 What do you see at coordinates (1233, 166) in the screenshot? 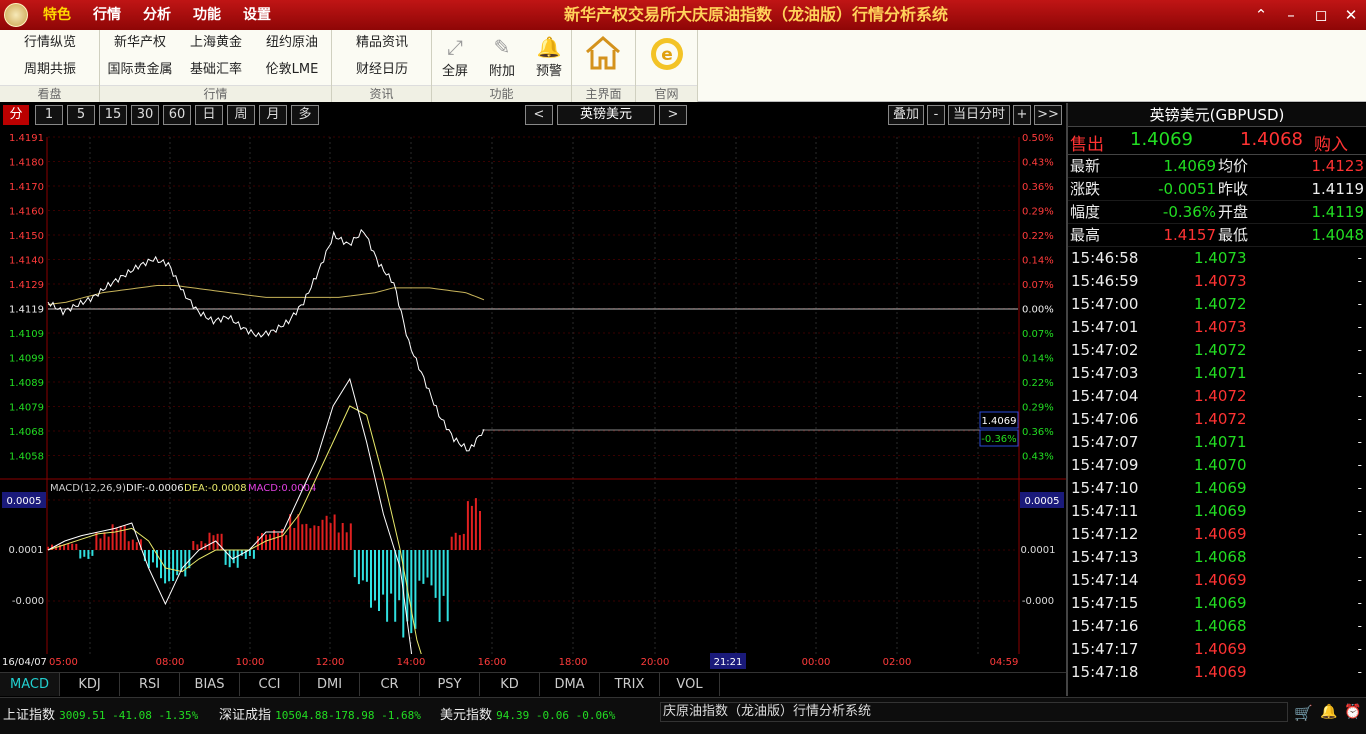
I see `stat-label: 均价` at bounding box center [1233, 166].